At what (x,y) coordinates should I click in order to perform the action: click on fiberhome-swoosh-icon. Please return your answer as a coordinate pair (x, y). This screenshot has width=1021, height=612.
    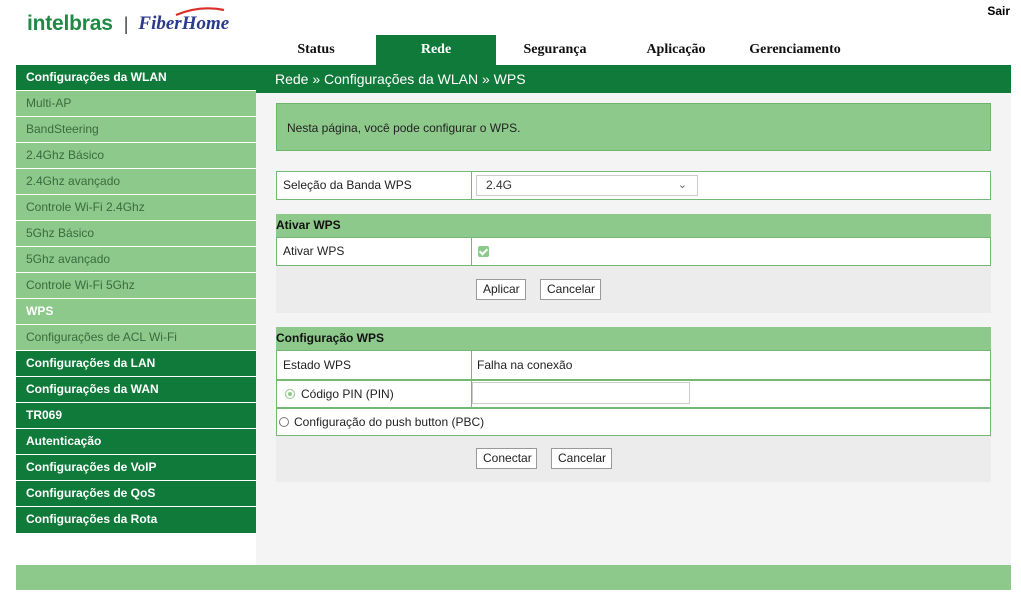
    Looking at the image, I should click on (200, 12).